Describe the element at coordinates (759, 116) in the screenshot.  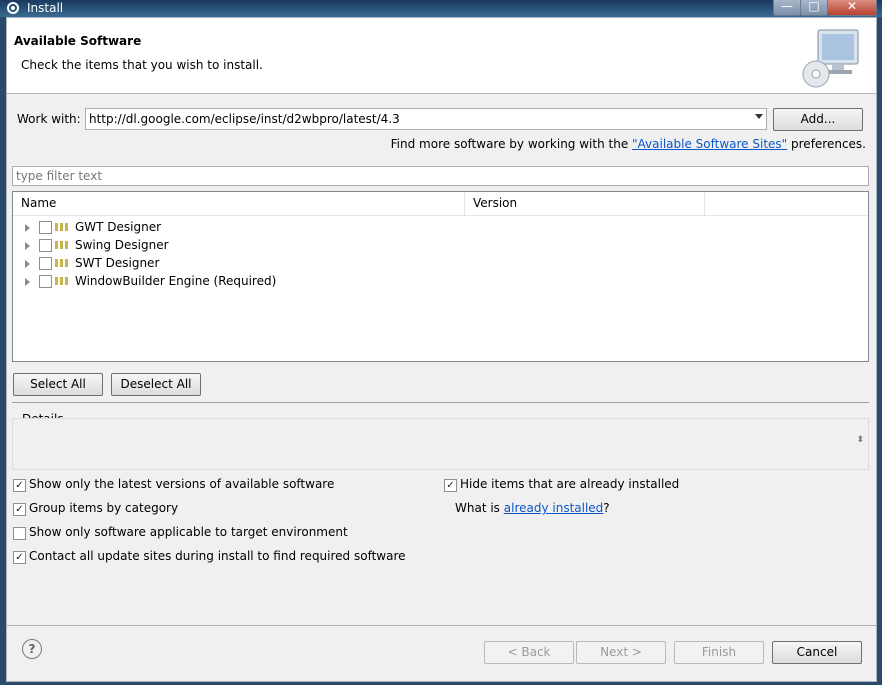
I see `chevron-down-icon` at that location.